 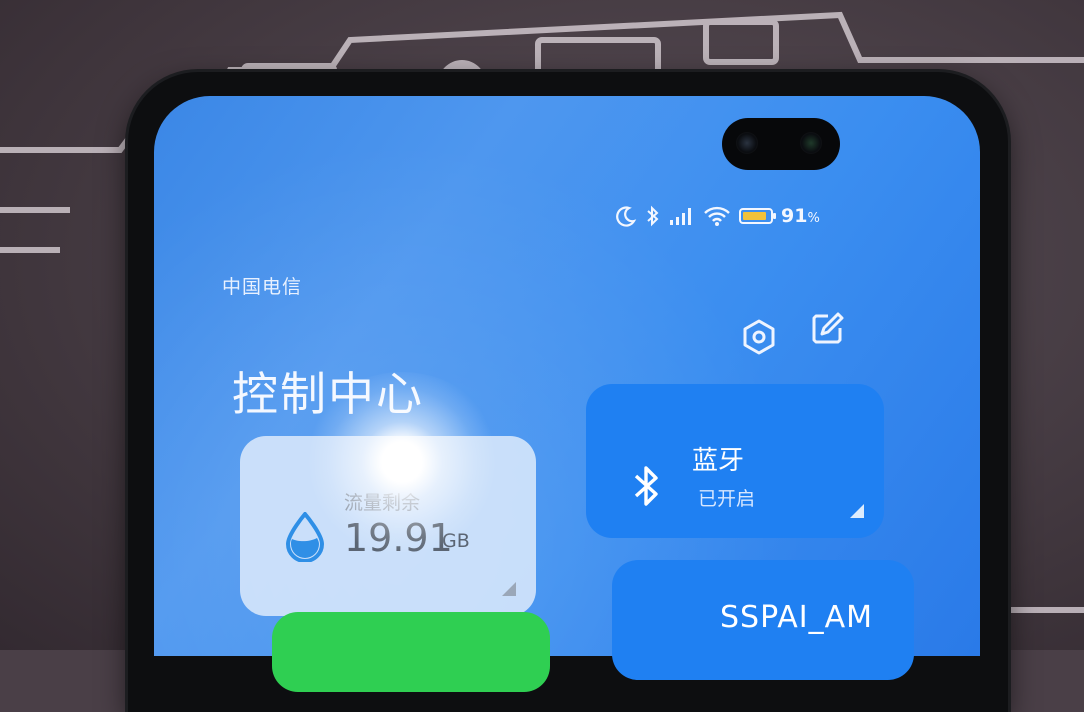 I want to click on page-title: 控制中心, so click(x=328, y=394).